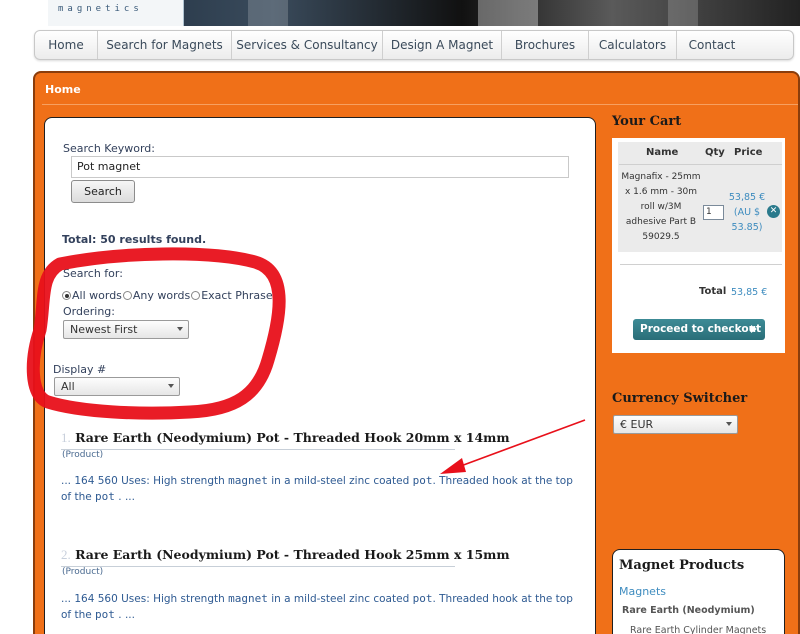  I want to click on ordering-value: Newest First, so click(104, 329).